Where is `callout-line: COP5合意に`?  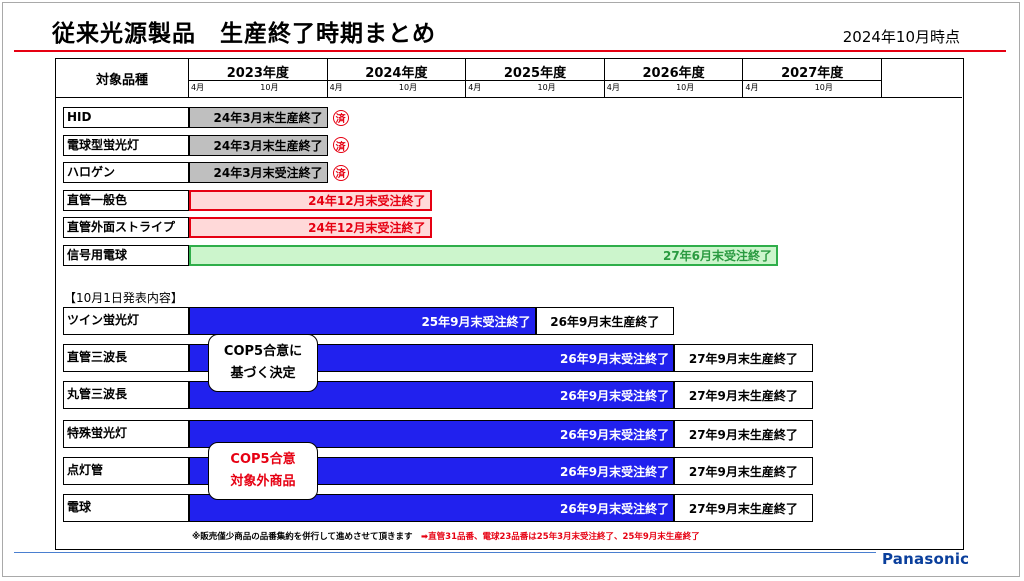 callout-line: COP5合意に is located at coordinates (263, 351).